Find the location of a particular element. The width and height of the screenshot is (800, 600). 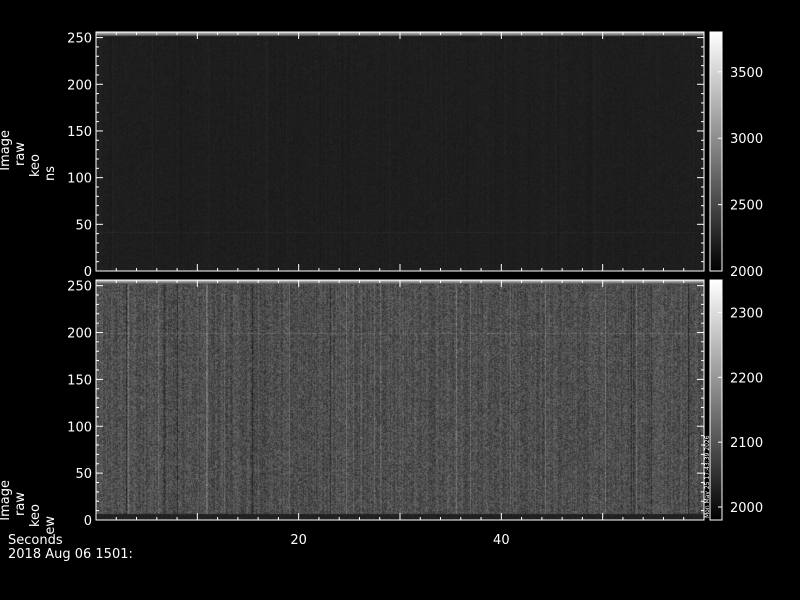

x-axis-title: Seconds is located at coordinates (35, 540).